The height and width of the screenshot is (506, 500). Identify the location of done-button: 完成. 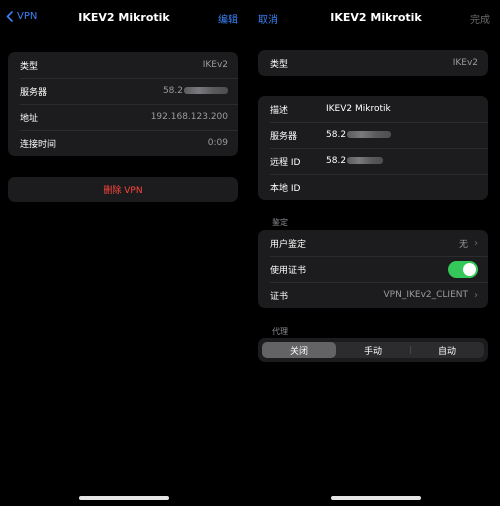
(480, 18).